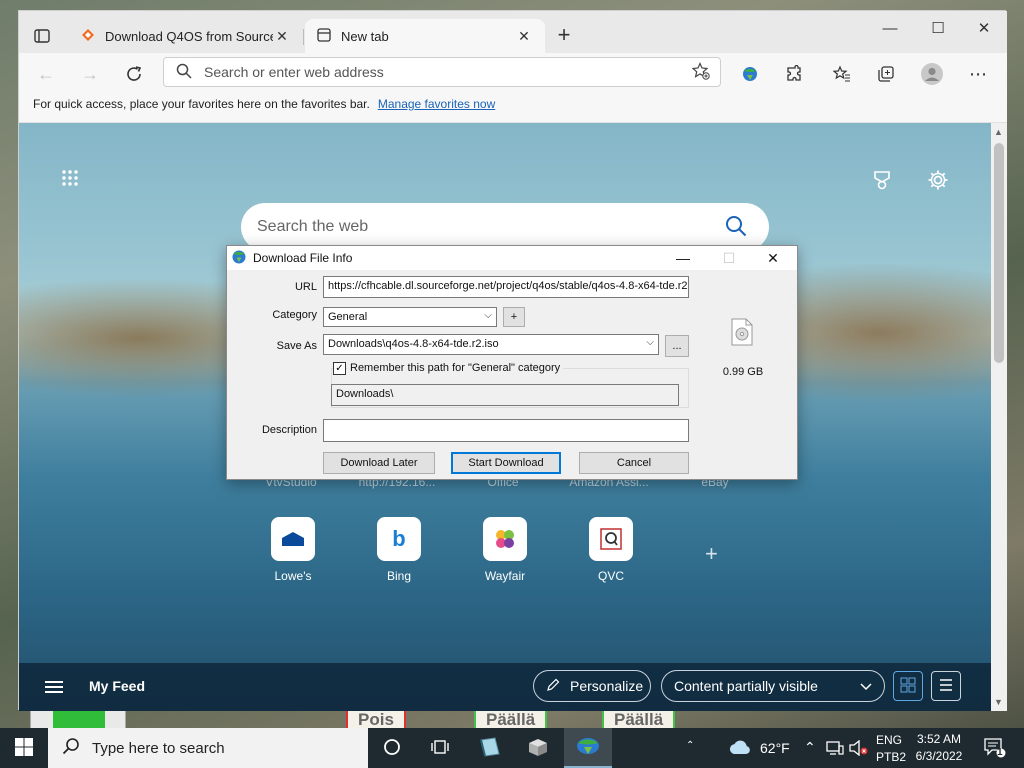 The image size is (1024, 768). Describe the element at coordinates (775, 748) in the screenshot. I see `weather-temperature: 62°F` at that location.